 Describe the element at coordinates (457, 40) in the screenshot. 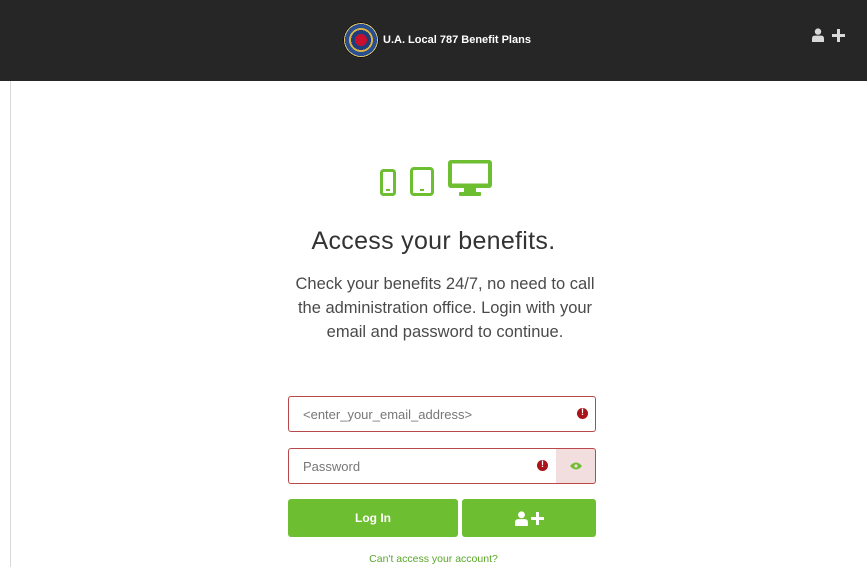

I see `brand-title: U.A. Local 787 Benefit Plans` at that location.